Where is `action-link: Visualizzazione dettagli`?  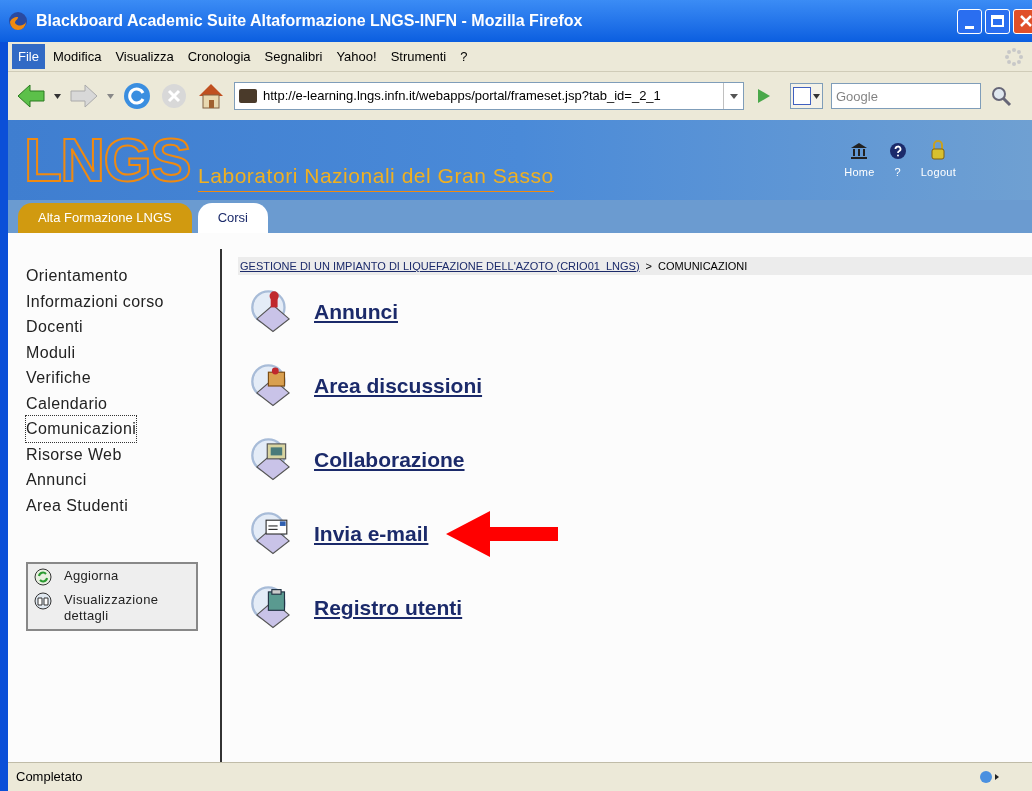
action-link: Visualizzazione dettagli is located at coordinates (112, 608).